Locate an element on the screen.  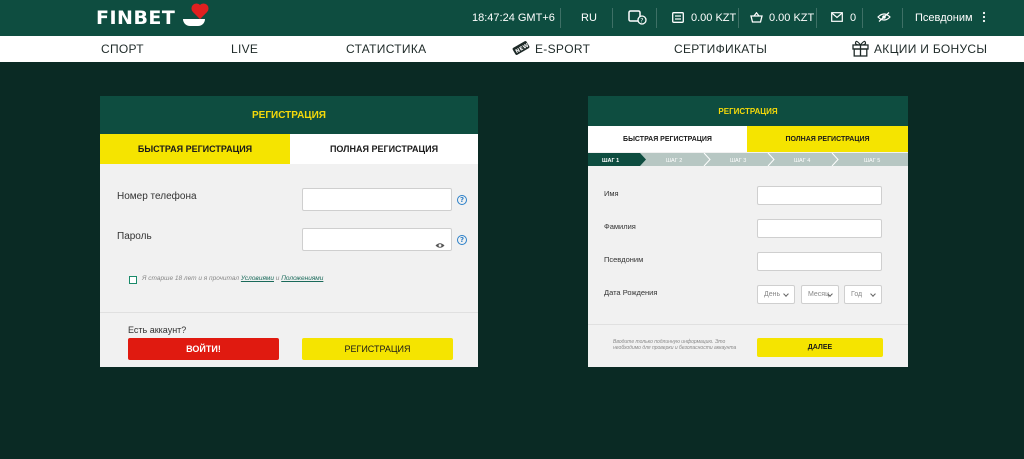
have-account-label: Есть аккаунт? is located at coordinates (157, 330).